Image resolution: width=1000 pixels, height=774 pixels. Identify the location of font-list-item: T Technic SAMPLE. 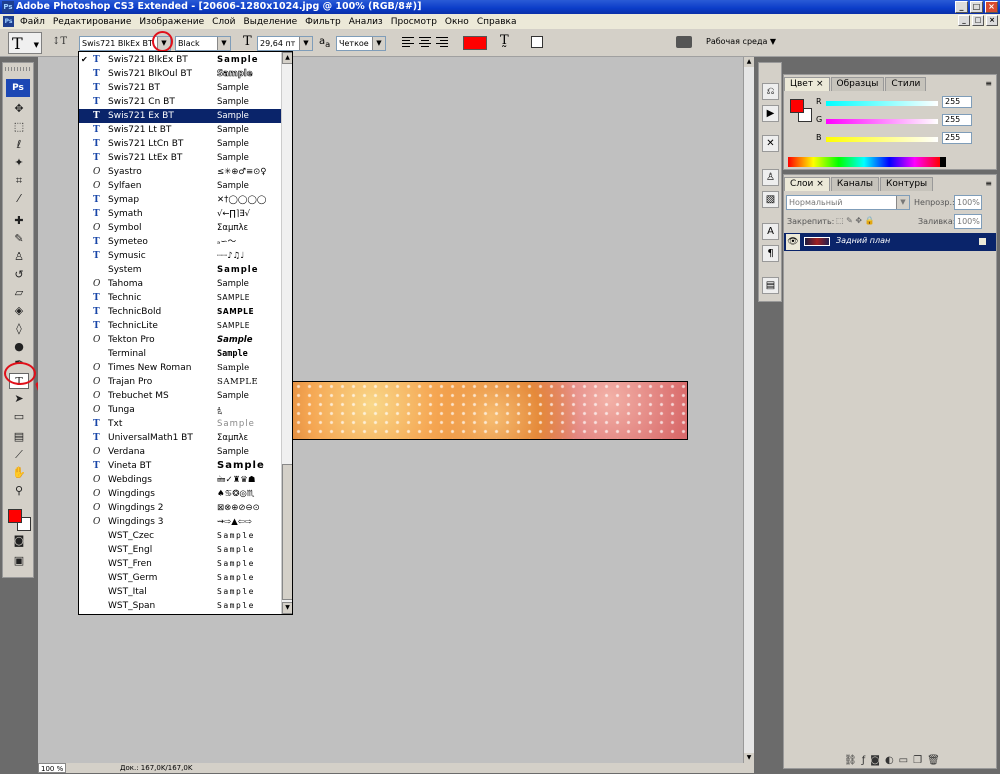
(180, 298).